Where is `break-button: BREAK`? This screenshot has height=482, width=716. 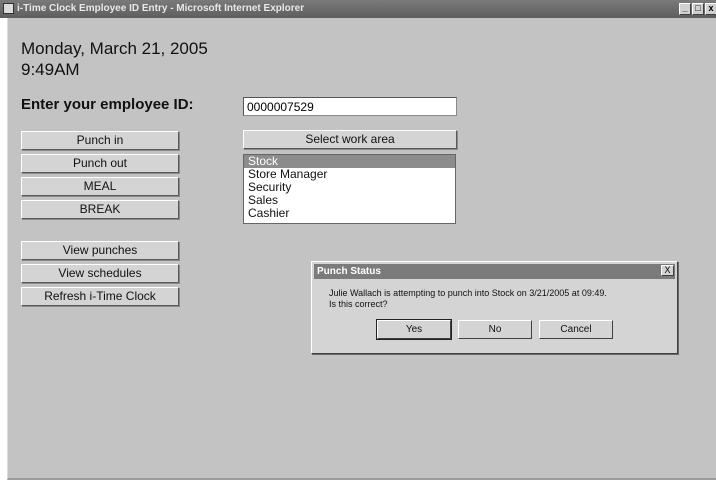 break-button: BREAK is located at coordinates (100, 209).